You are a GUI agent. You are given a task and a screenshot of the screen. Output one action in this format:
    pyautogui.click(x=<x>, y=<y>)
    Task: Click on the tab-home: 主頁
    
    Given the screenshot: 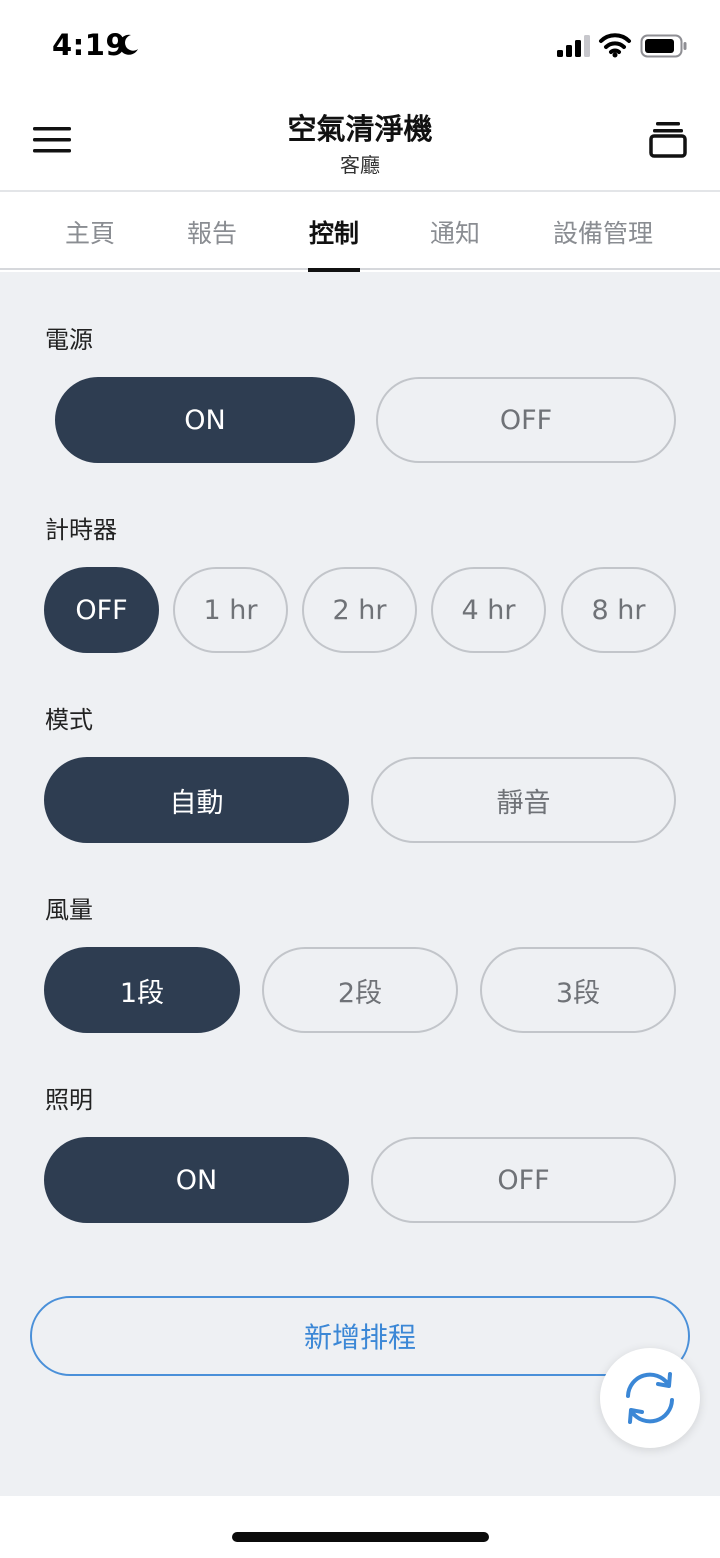 What is the action you would take?
    pyautogui.click(x=90, y=232)
    